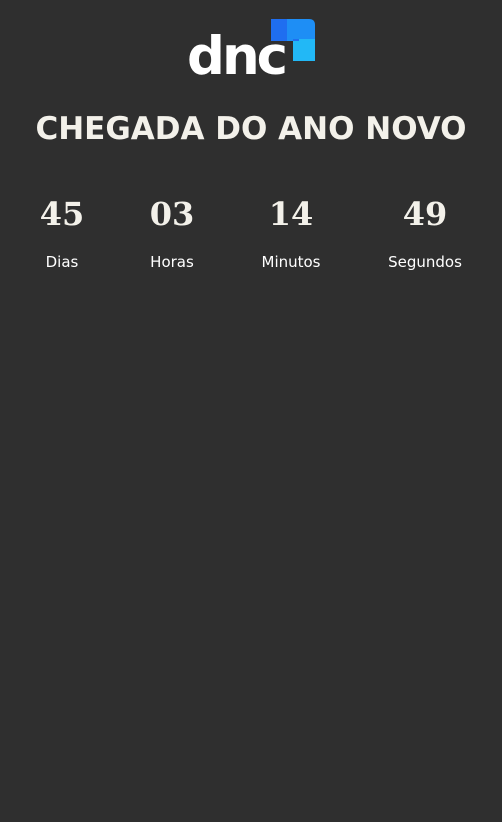 The image size is (502, 822). Describe the element at coordinates (62, 214) in the screenshot. I see `days-value: 45` at that location.